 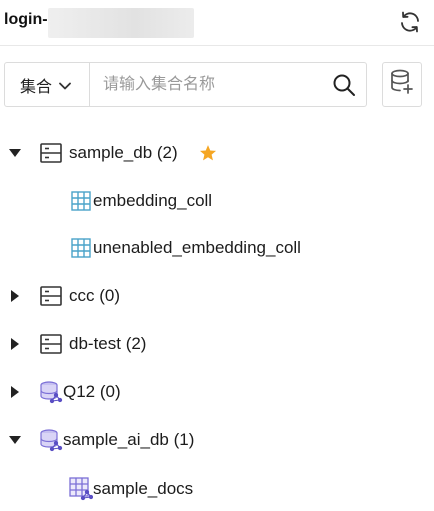 I want to click on search-scope-label: 集合, so click(x=36, y=87).